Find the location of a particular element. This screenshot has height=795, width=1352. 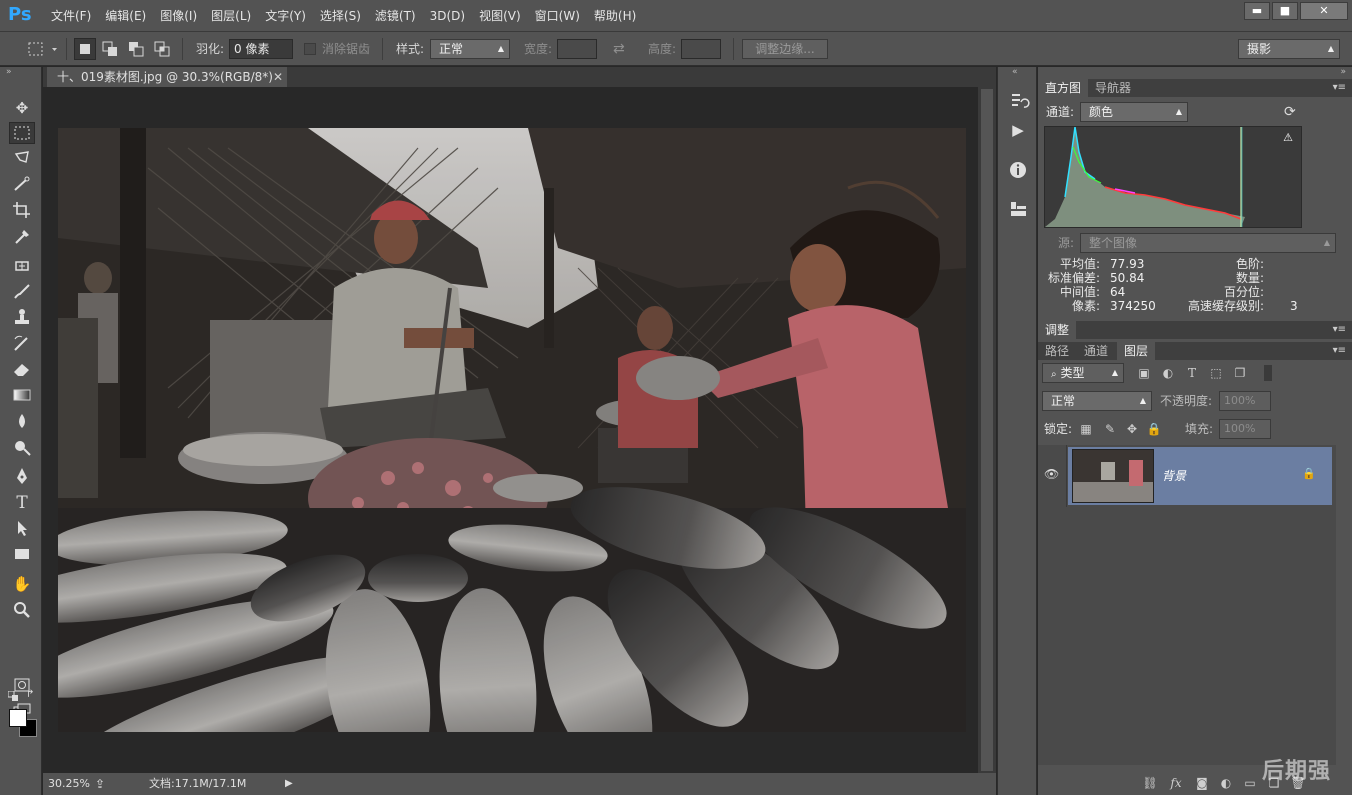

tab-histogram: 直方图 is located at coordinates (1063, 88).